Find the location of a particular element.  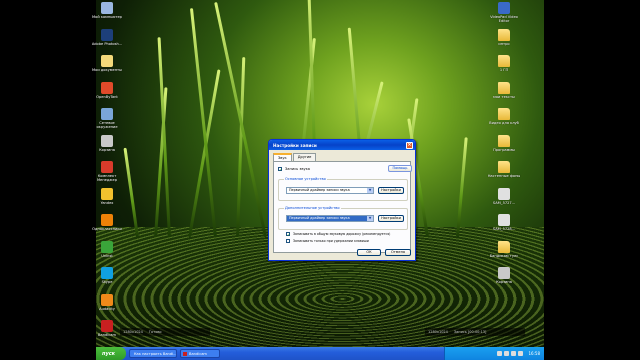

desktop-icon: Мой компьютер is located at coordinates (107, 10).